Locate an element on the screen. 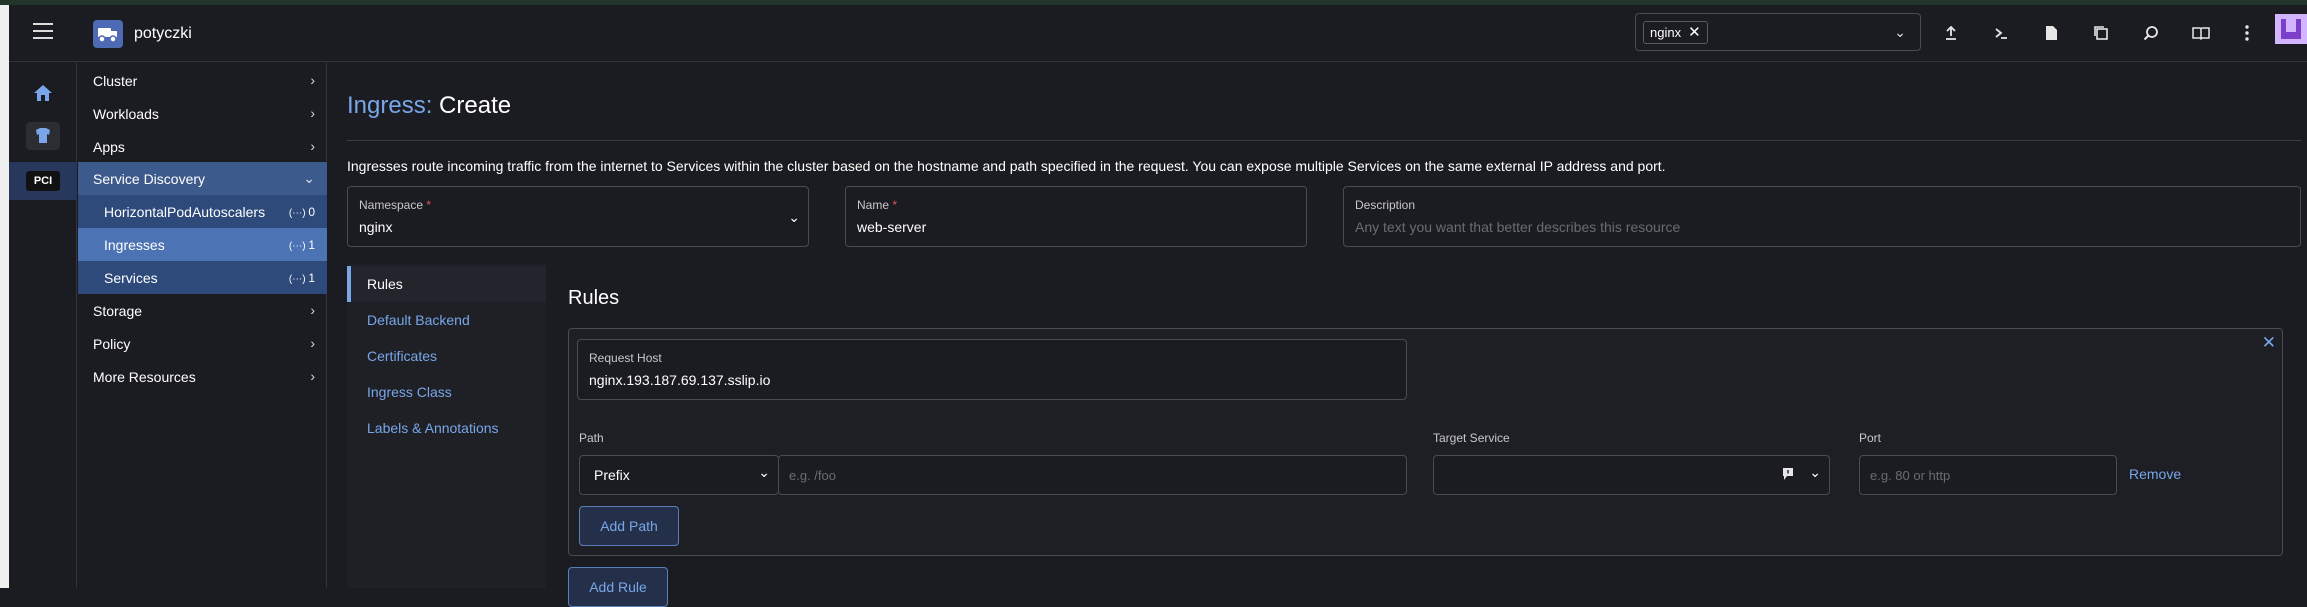  home-icon is located at coordinates (43, 93).